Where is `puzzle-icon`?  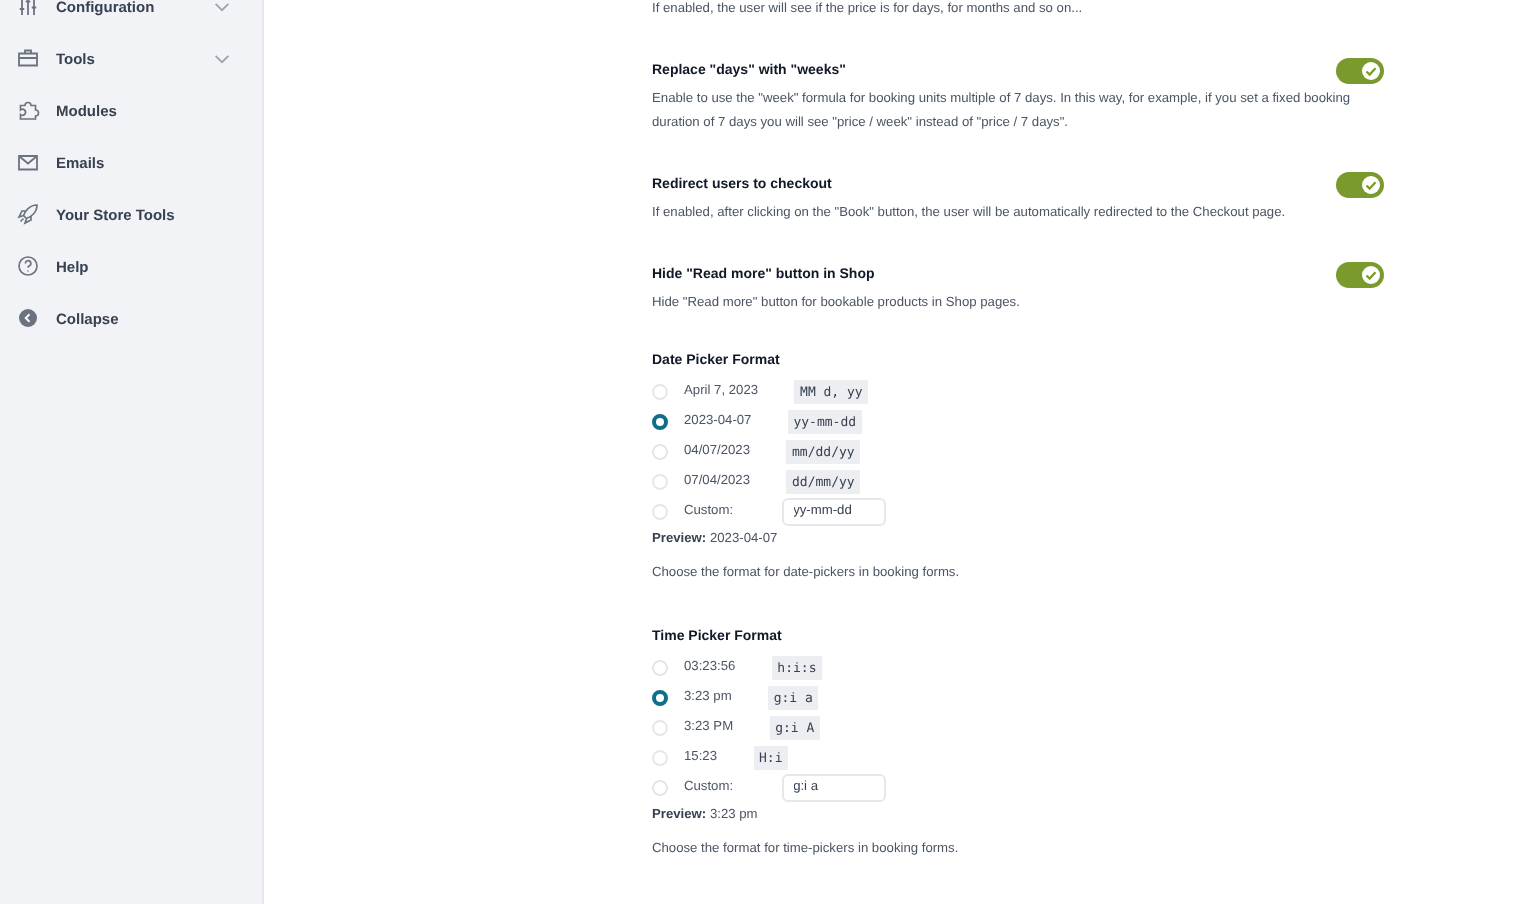
puzzle-icon is located at coordinates (28, 110).